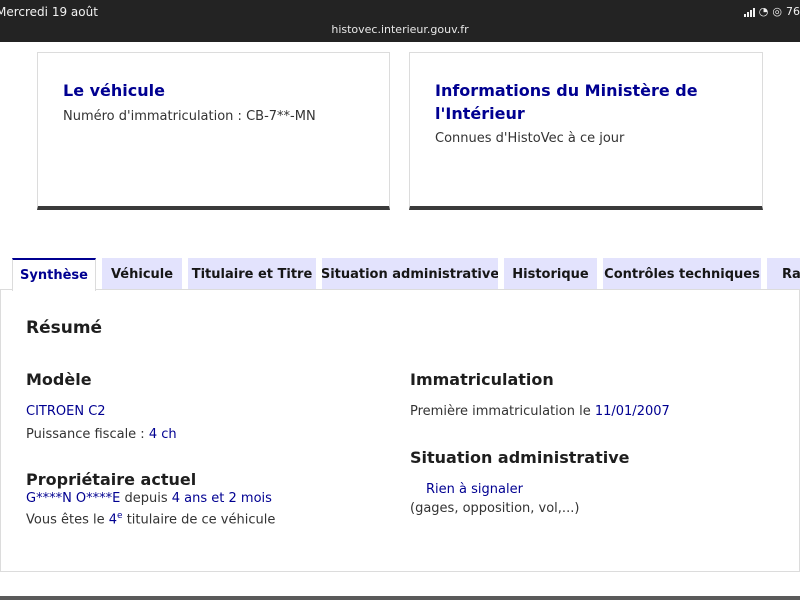 The height and width of the screenshot is (600, 800). What do you see at coordinates (495, 508) in the screenshot?
I see `admin-status-details: (gages, opposition, vol,...)` at bounding box center [495, 508].